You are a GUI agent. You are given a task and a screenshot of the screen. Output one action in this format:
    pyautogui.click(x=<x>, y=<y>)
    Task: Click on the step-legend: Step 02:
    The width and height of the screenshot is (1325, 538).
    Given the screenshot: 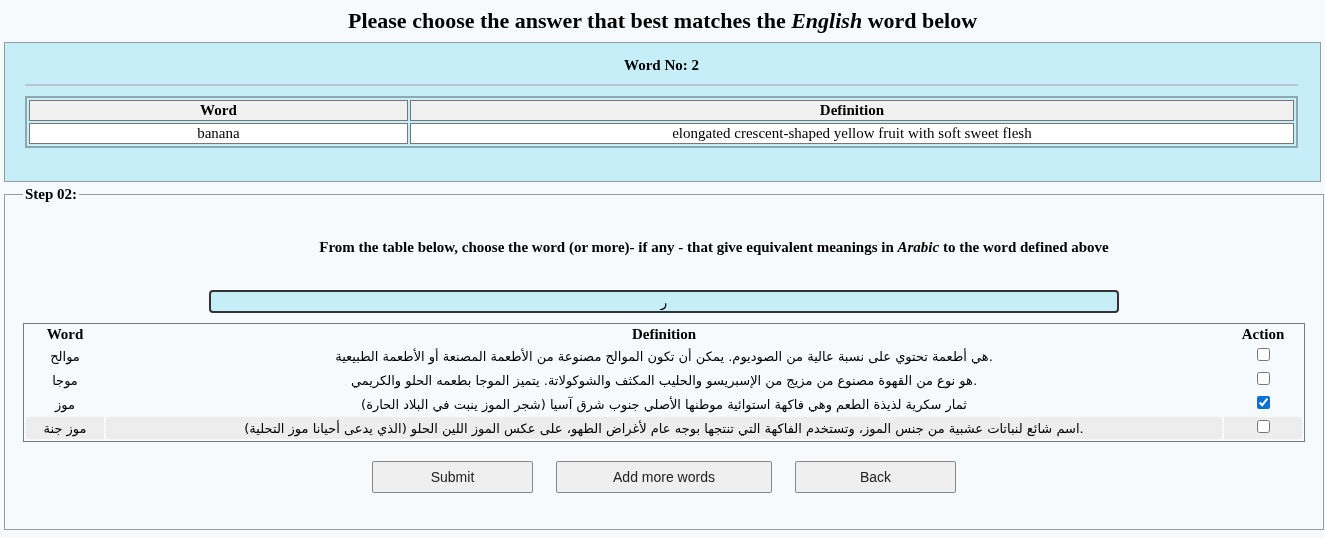 What is the action you would take?
    pyautogui.click(x=51, y=194)
    